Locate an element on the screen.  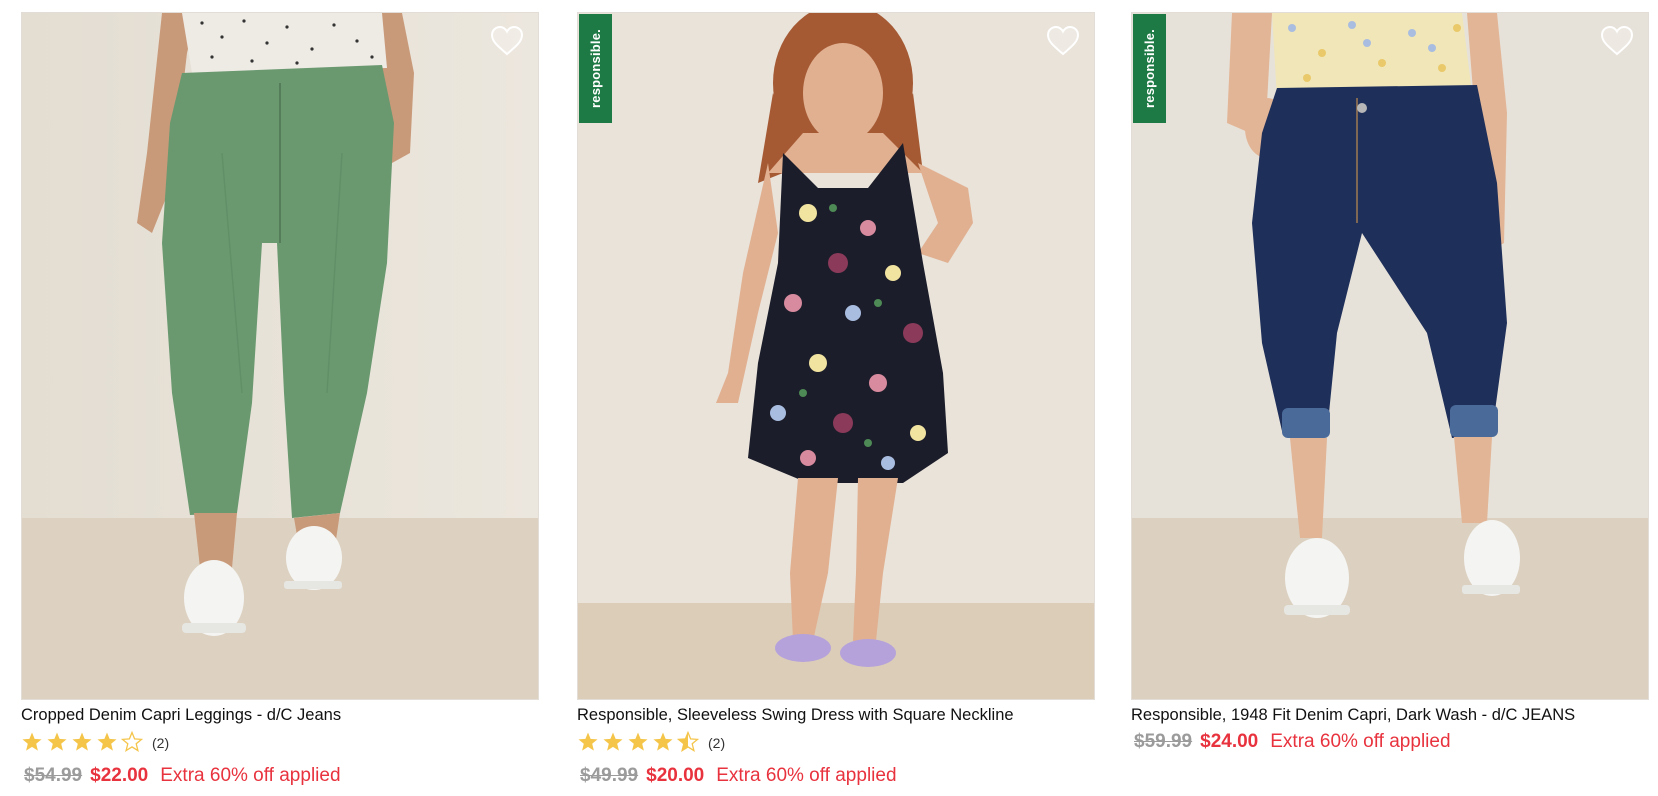
price-row: $54.99 $22.00 Extra 60% off applied is located at coordinates (280, 776).